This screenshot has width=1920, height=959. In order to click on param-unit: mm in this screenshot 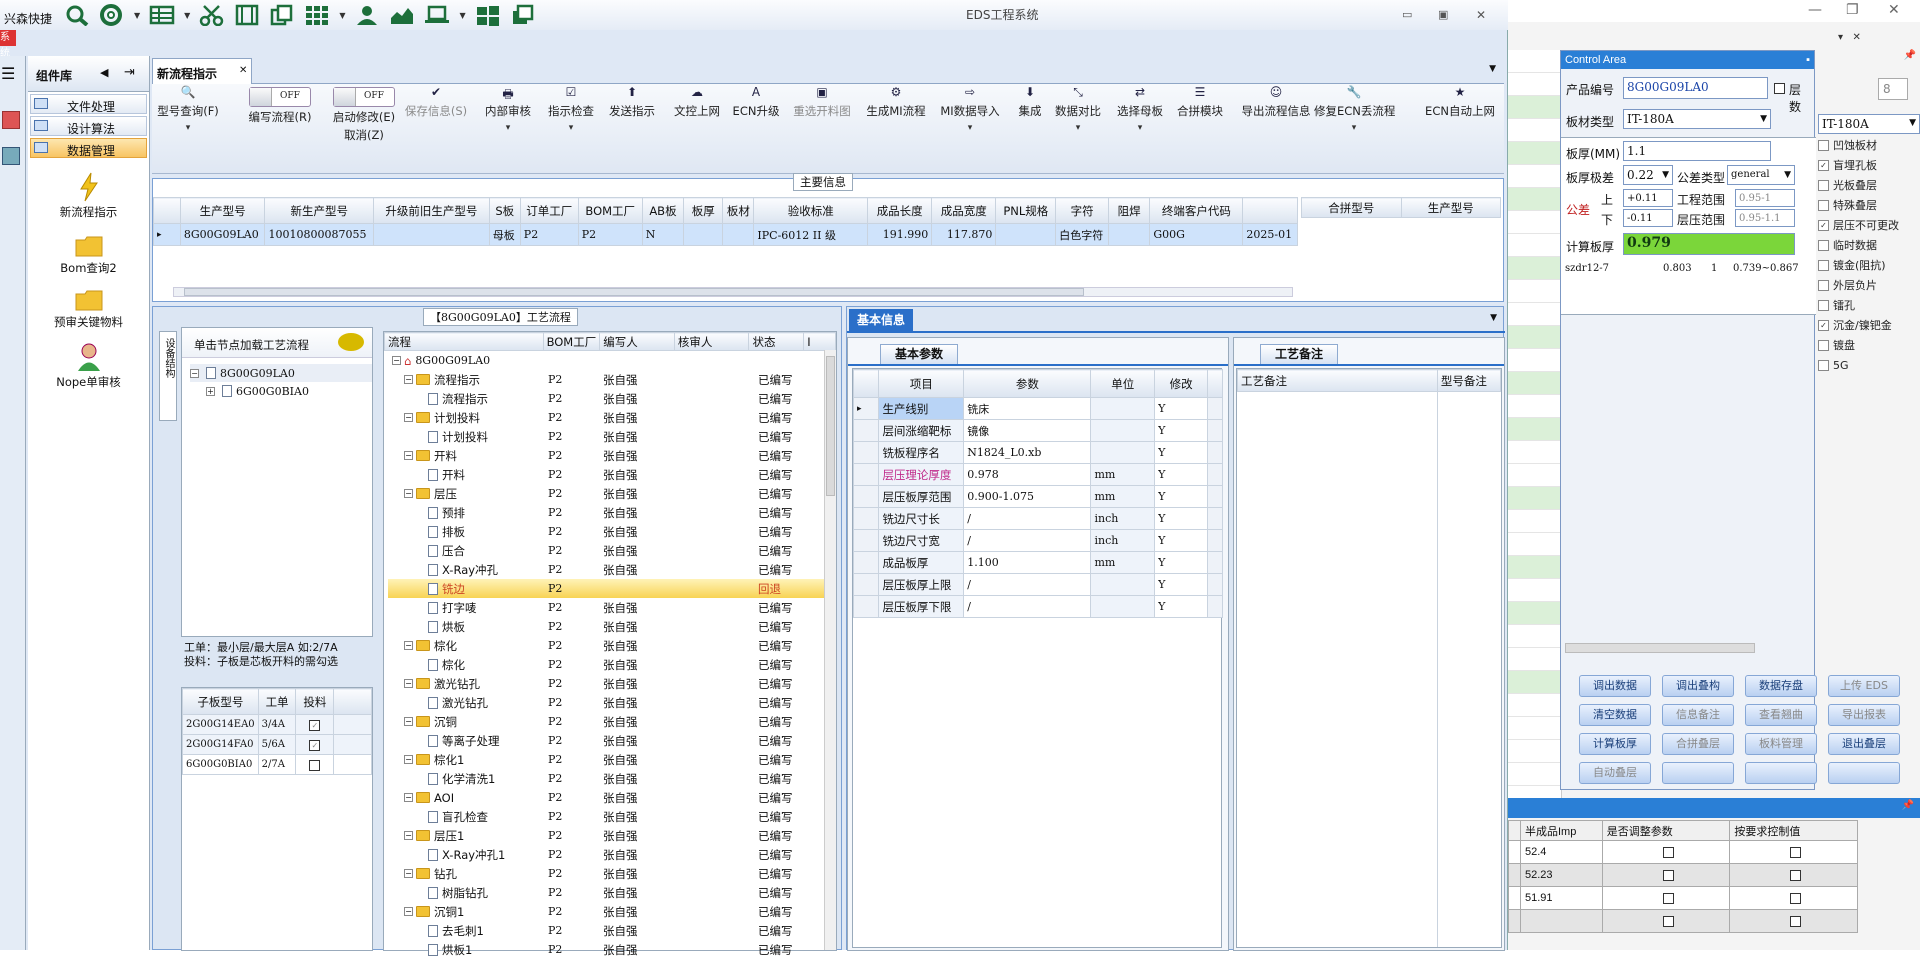, I will do `click(1123, 474)`.